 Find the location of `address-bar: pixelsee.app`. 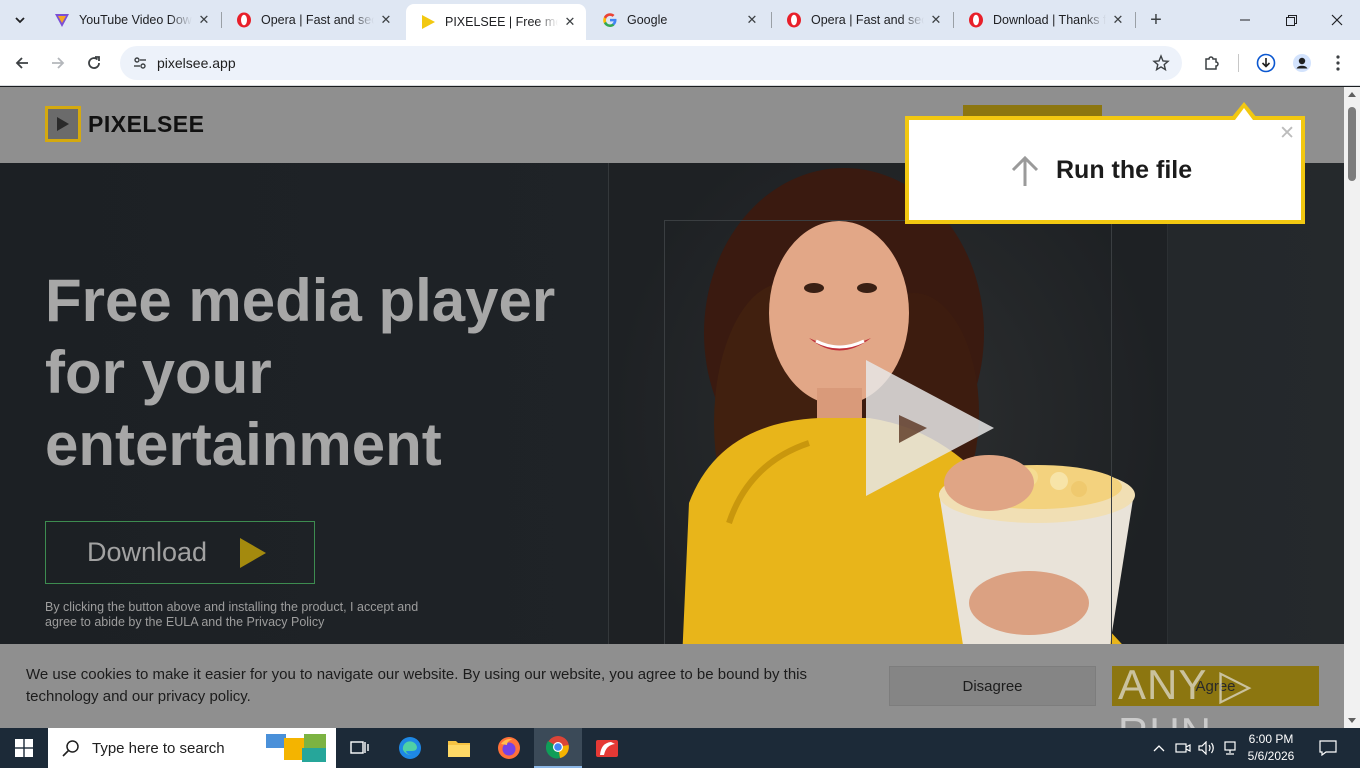

address-bar: pixelsee.app is located at coordinates (651, 63).